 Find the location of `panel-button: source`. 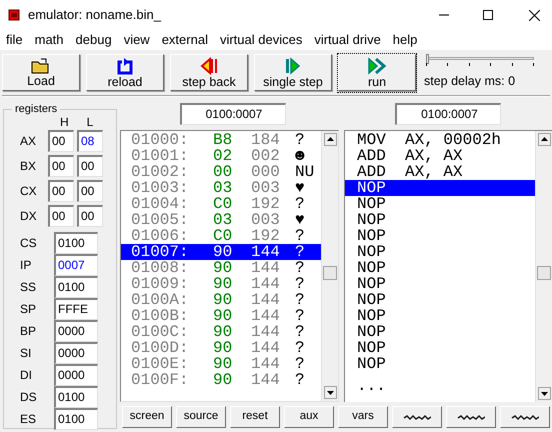

panel-button: source is located at coordinates (201, 417).